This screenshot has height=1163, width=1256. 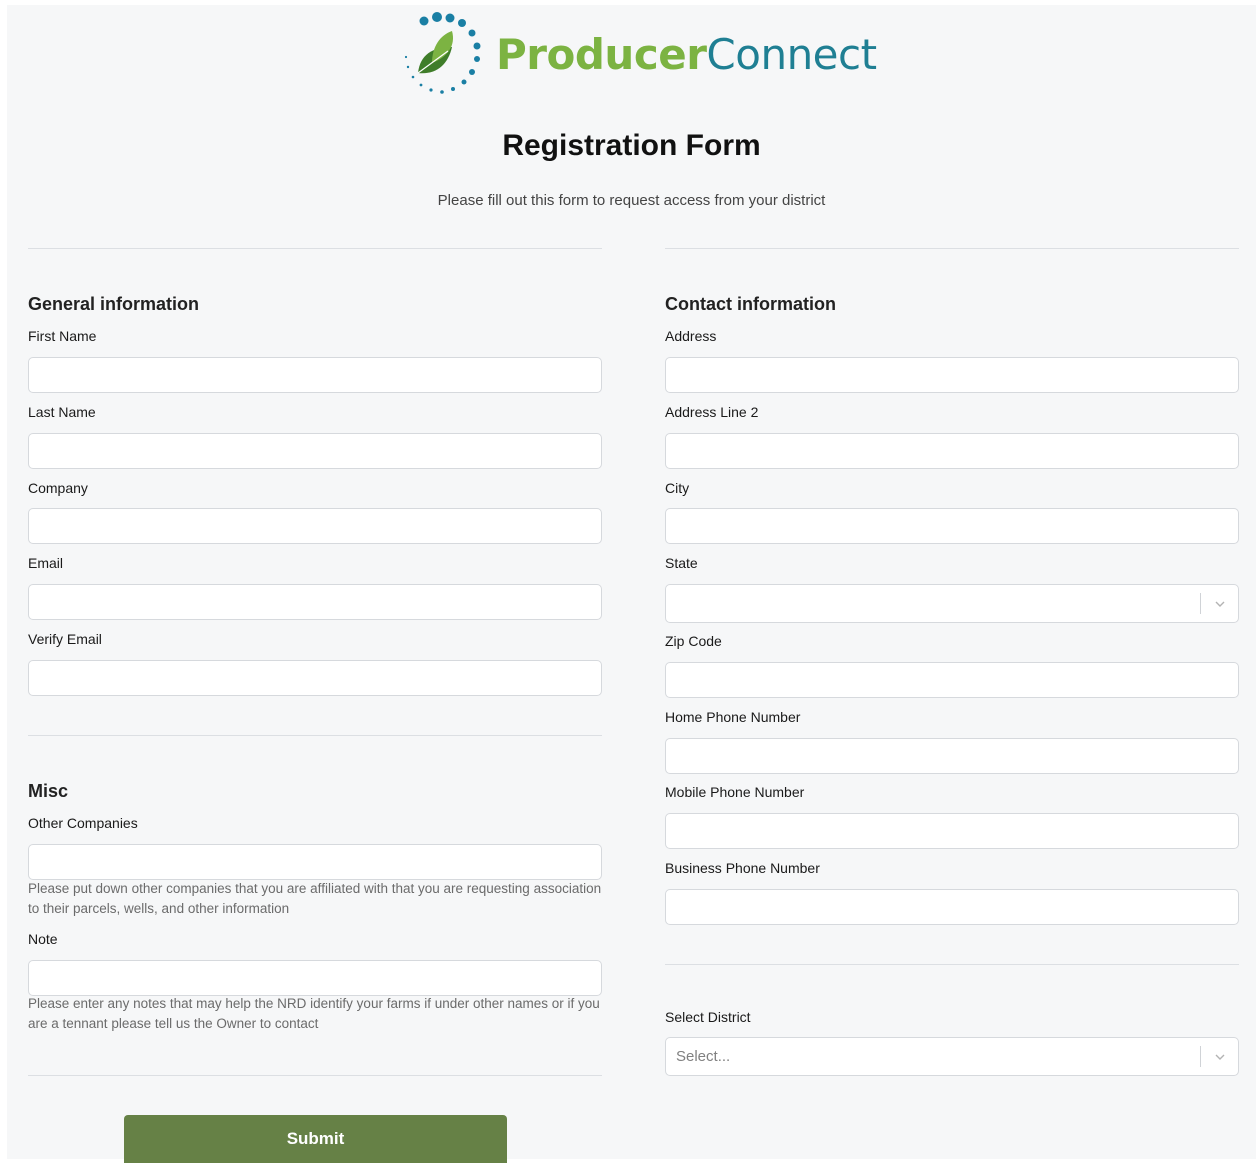 I want to click on address-input, so click(x=952, y=375).